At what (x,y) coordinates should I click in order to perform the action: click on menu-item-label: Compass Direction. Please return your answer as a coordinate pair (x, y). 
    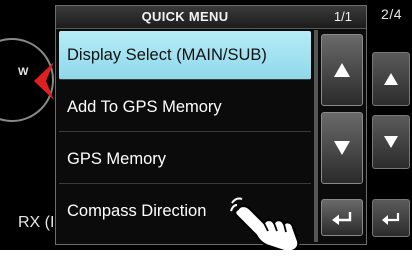
    Looking at the image, I should click on (137, 211).